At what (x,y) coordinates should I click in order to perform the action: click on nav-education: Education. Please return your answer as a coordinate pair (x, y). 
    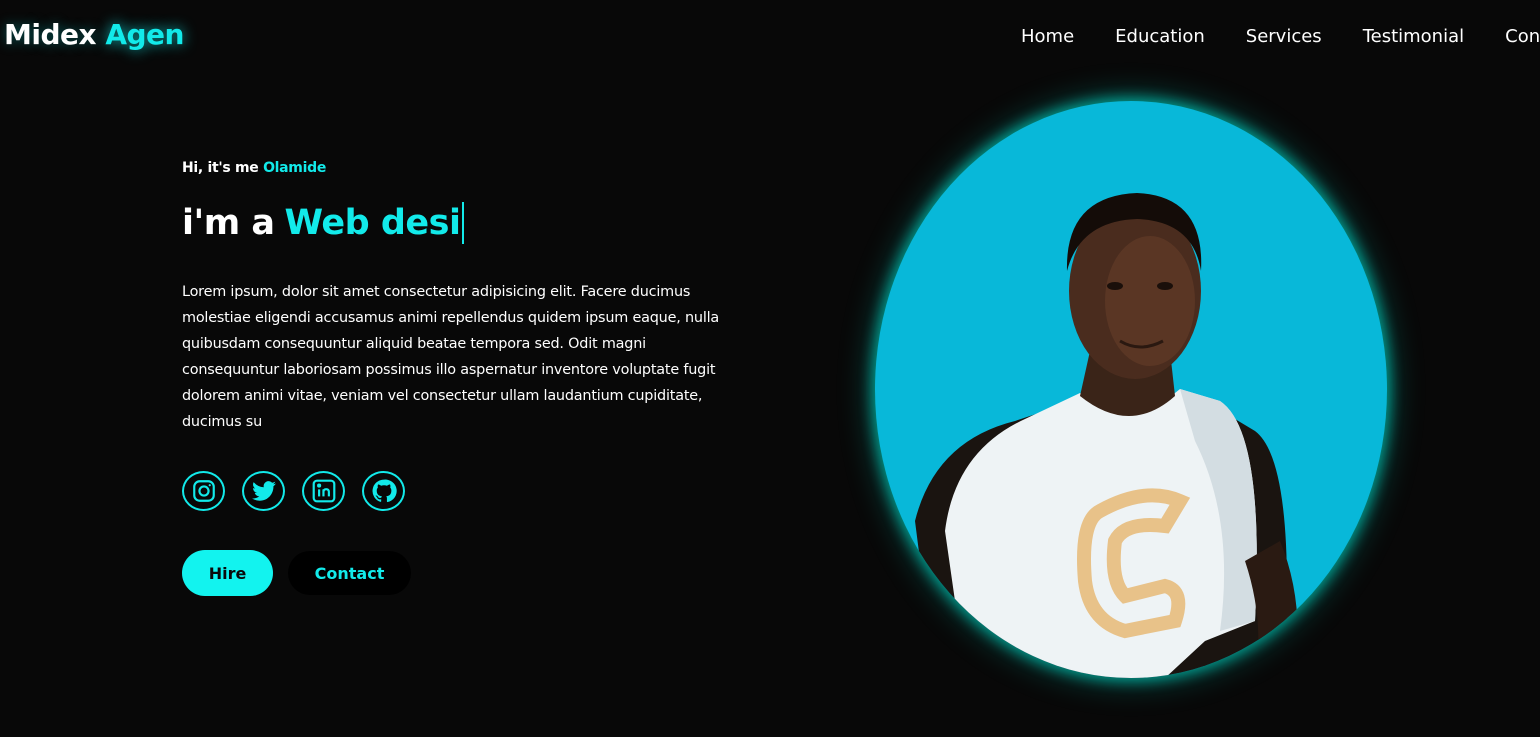
    Looking at the image, I should click on (1160, 36).